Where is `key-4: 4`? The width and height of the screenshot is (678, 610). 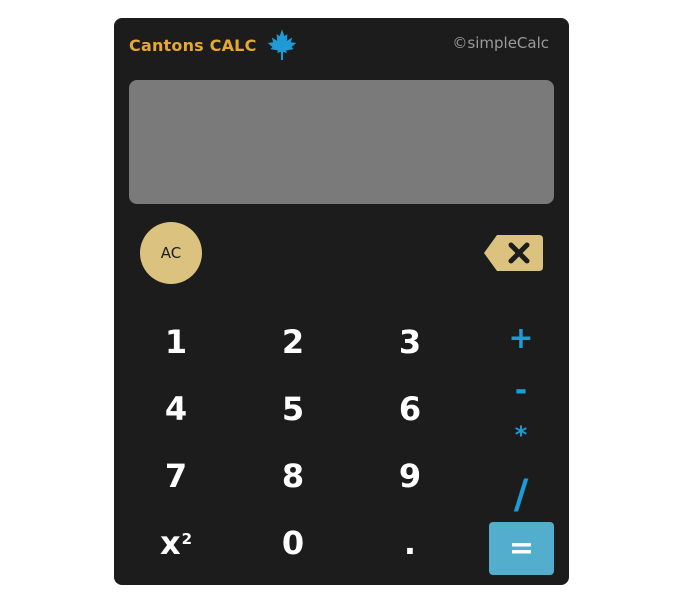 key-4: 4 is located at coordinates (176, 409).